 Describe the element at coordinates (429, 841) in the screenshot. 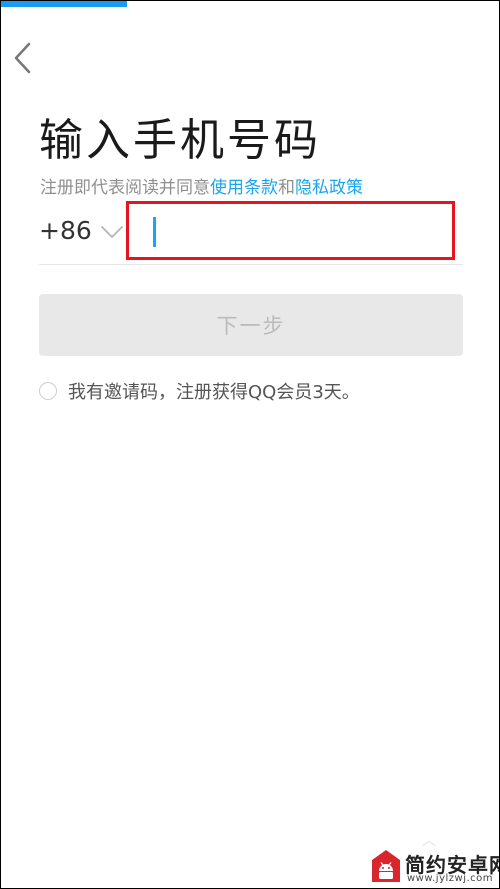

I see `faint-mark: ︿` at that location.